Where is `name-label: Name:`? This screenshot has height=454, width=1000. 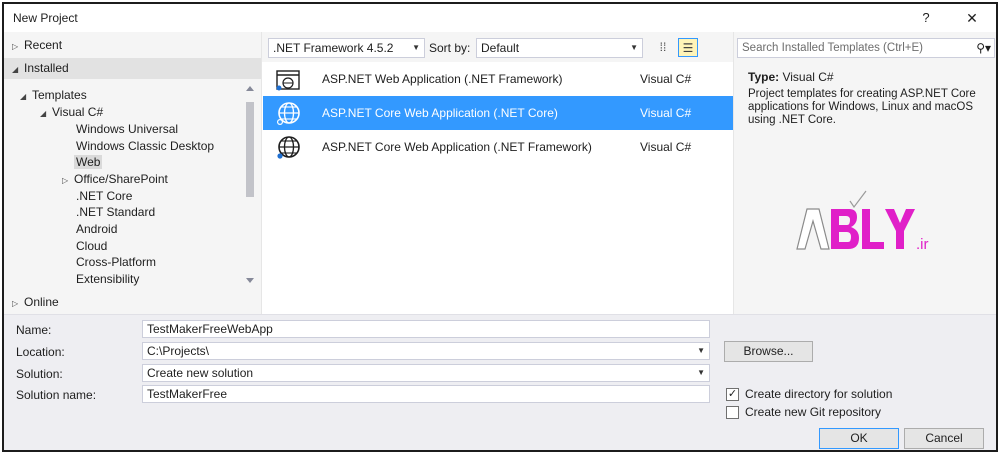 name-label: Name: is located at coordinates (34, 330).